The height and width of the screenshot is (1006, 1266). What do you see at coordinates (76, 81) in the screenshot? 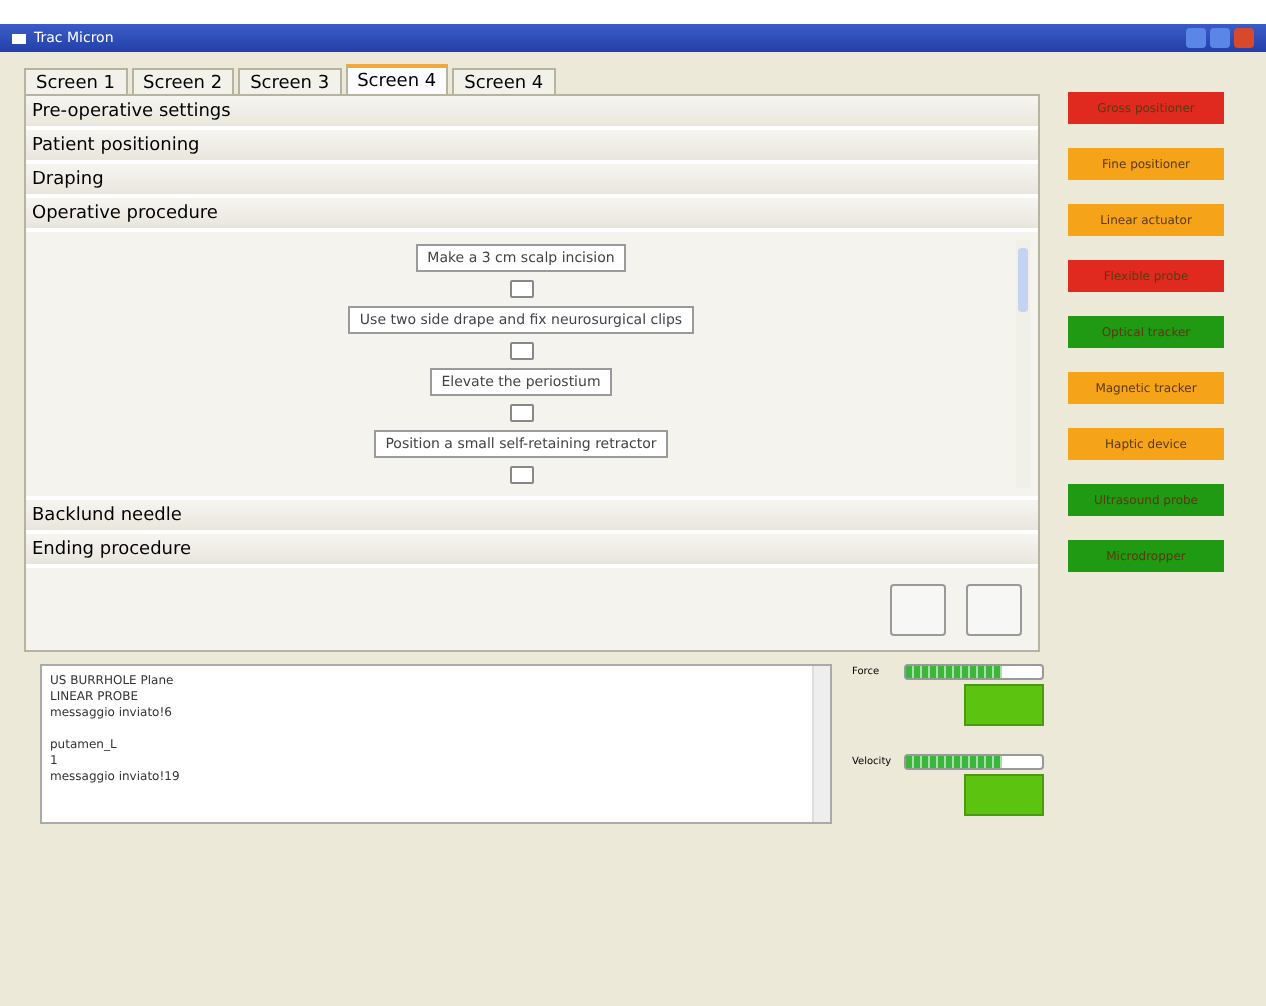
I see `tab: Screen 1` at bounding box center [76, 81].